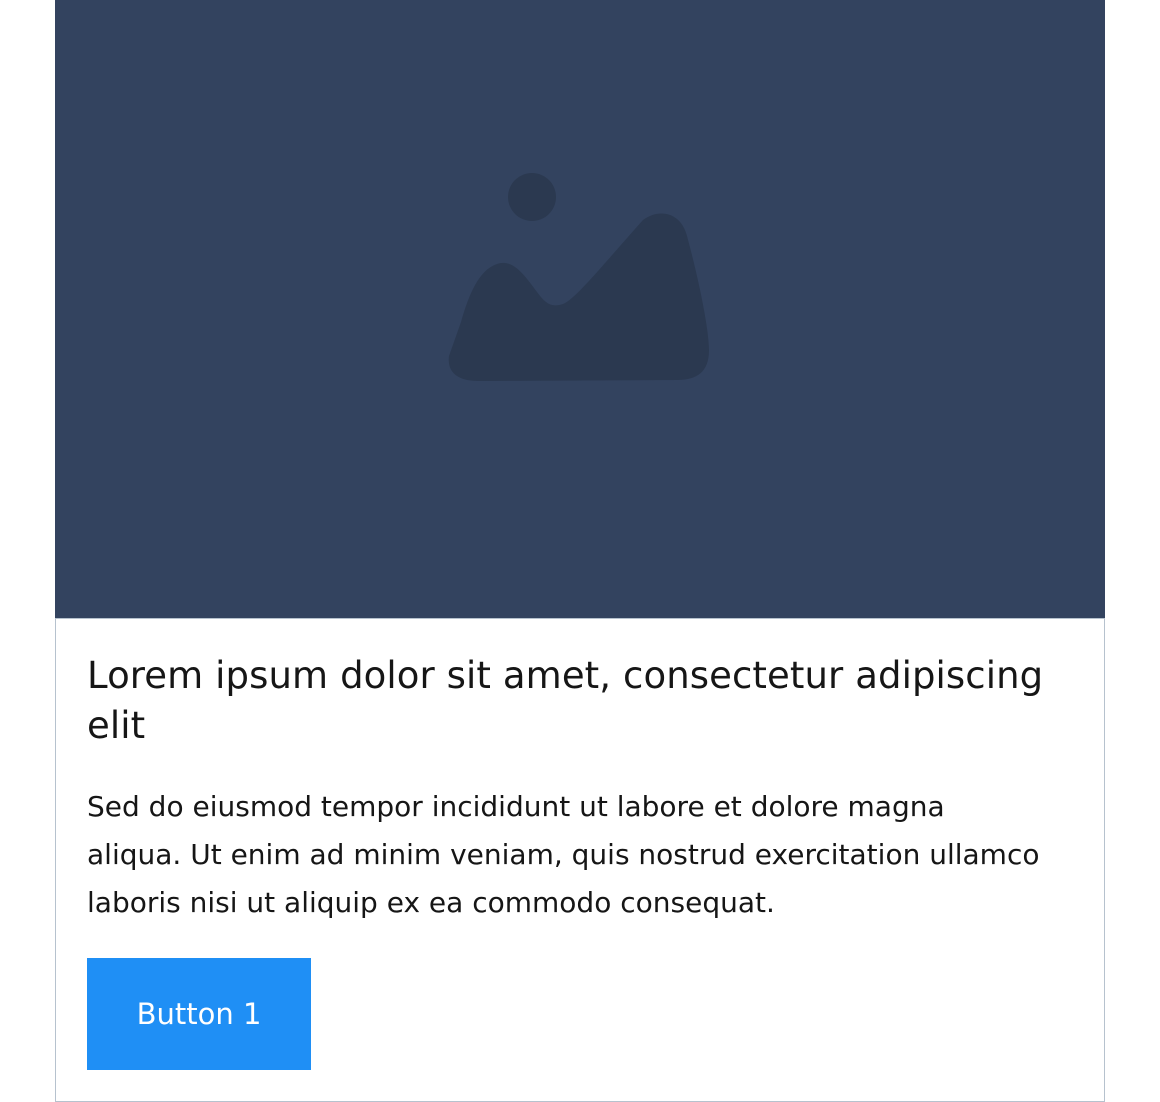  Describe the element at coordinates (578, 297) in the screenshot. I see `image-placeholder-mountain` at that location.